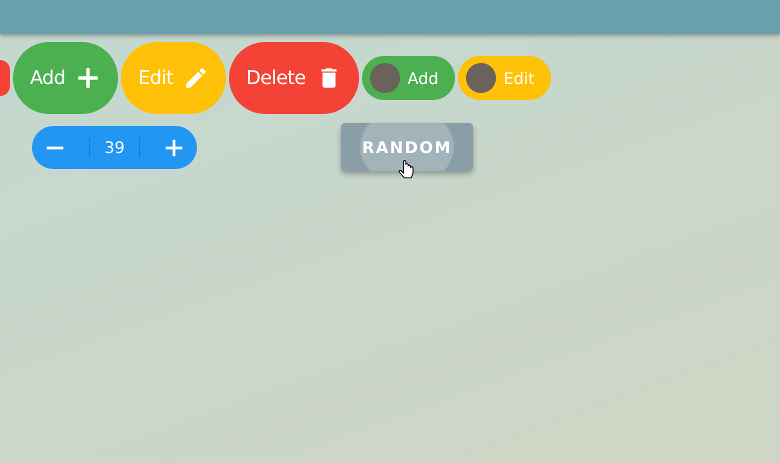 The width and height of the screenshot is (780, 463). I want to click on add-button: Add, so click(65, 78).